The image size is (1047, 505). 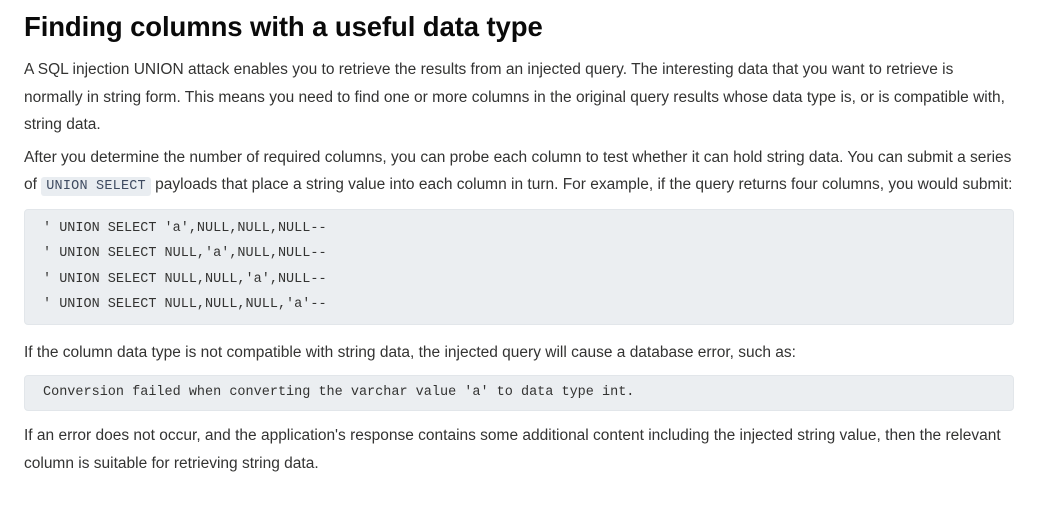 What do you see at coordinates (96, 186) in the screenshot?
I see `inline-code-union-select: UNION SELECT` at bounding box center [96, 186].